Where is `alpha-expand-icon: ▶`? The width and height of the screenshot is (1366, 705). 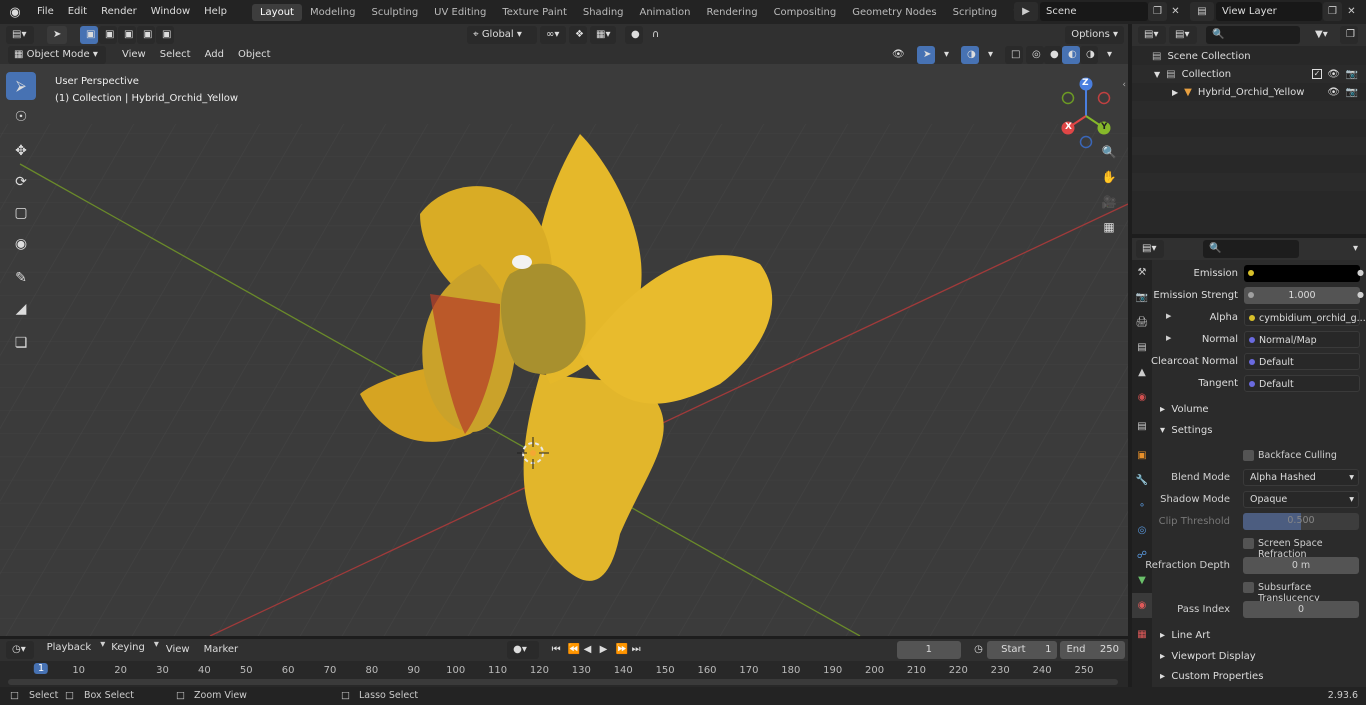 alpha-expand-icon: ▶ is located at coordinates (1168, 316).